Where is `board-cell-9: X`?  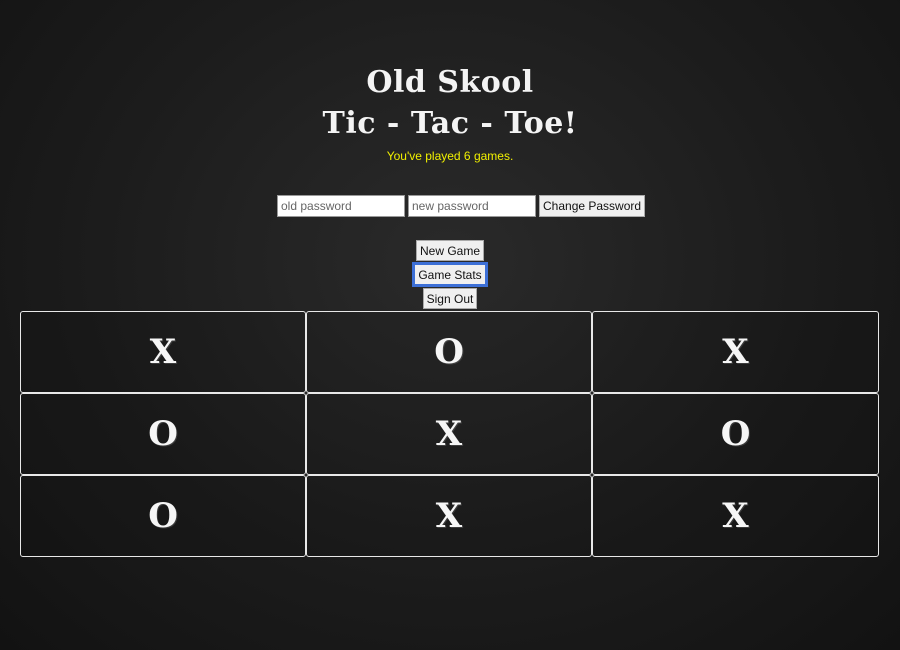
board-cell-9: X is located at coordinates (735, 516).